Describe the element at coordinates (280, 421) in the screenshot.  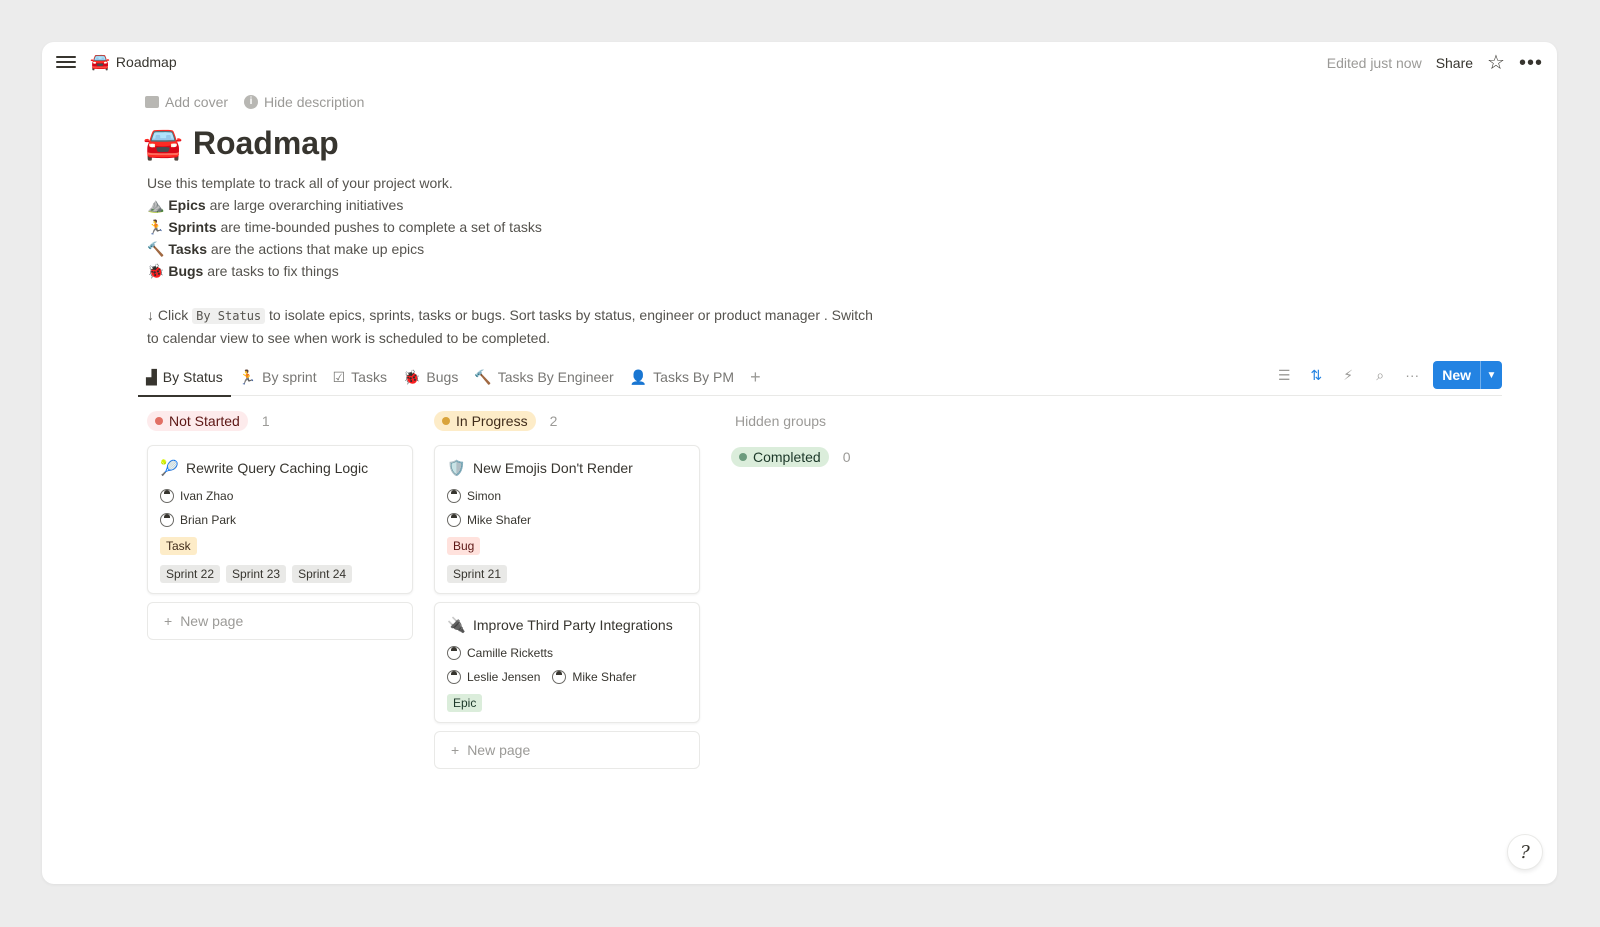
I see `column-header: Not Started 1` at that location.